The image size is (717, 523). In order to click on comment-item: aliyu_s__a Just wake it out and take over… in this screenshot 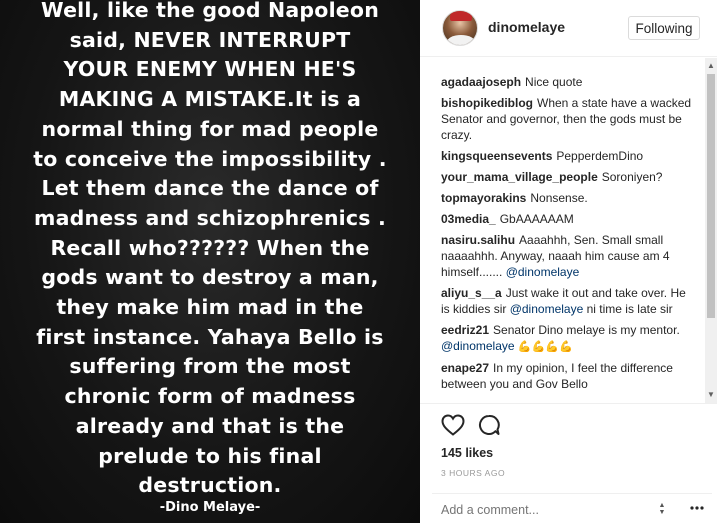, I will do `click(568, 301)`.